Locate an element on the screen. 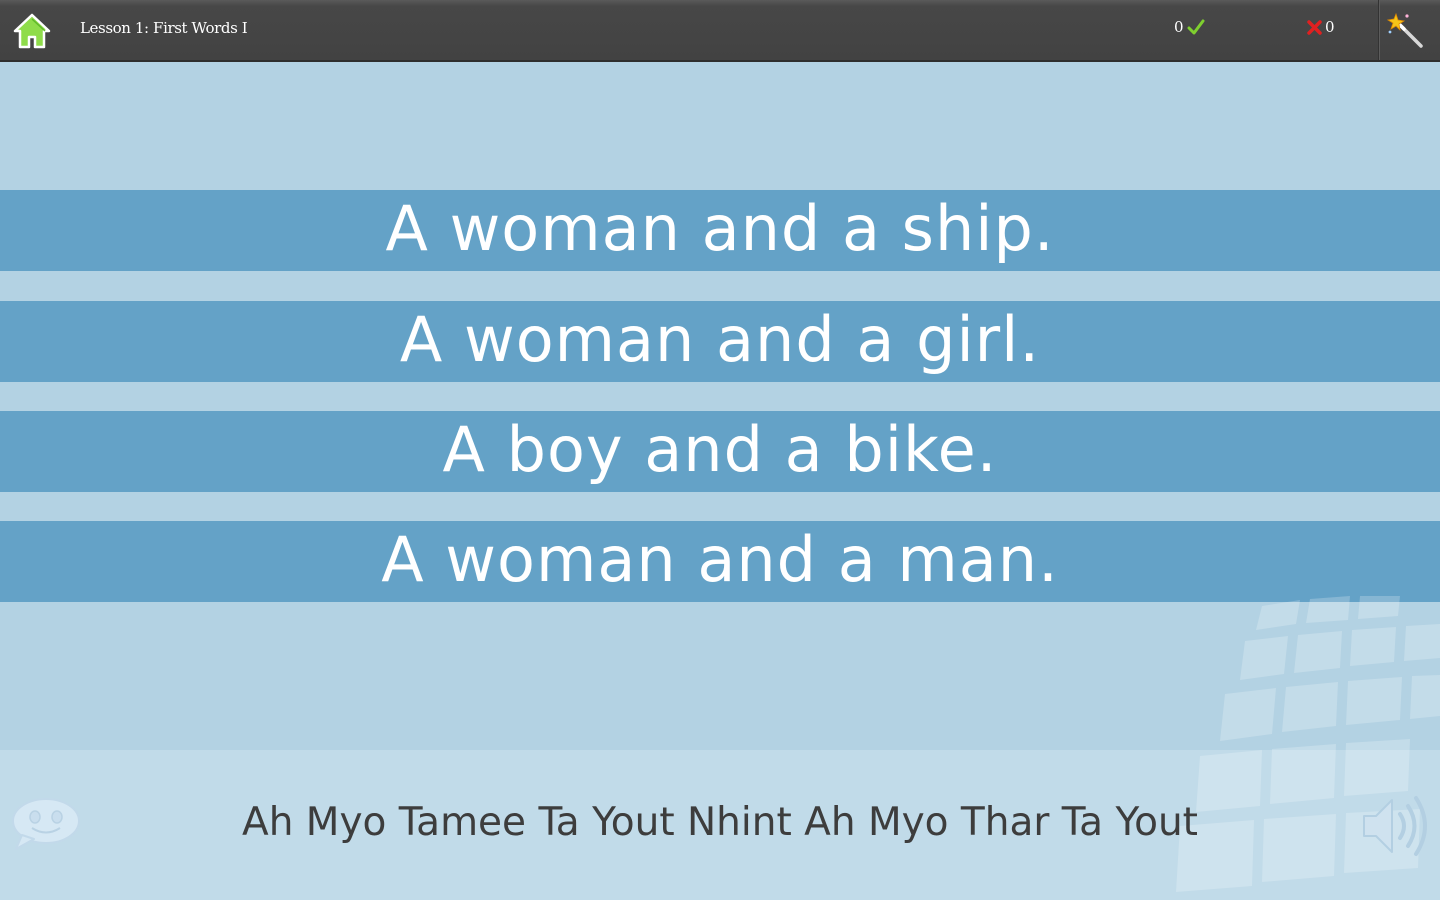 The width and height of the screenshot is (1440, 900). home-button is located at coordinates (32, 31).